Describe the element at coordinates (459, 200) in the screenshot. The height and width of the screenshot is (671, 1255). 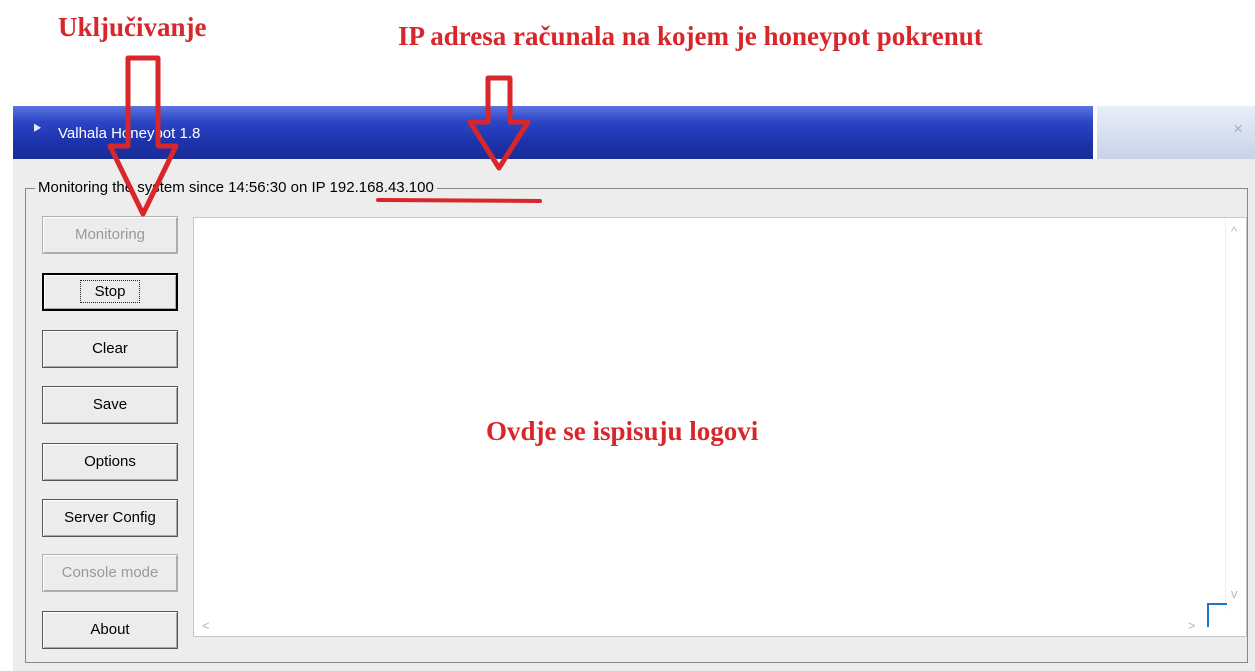
I see `ip-underline` at that location.